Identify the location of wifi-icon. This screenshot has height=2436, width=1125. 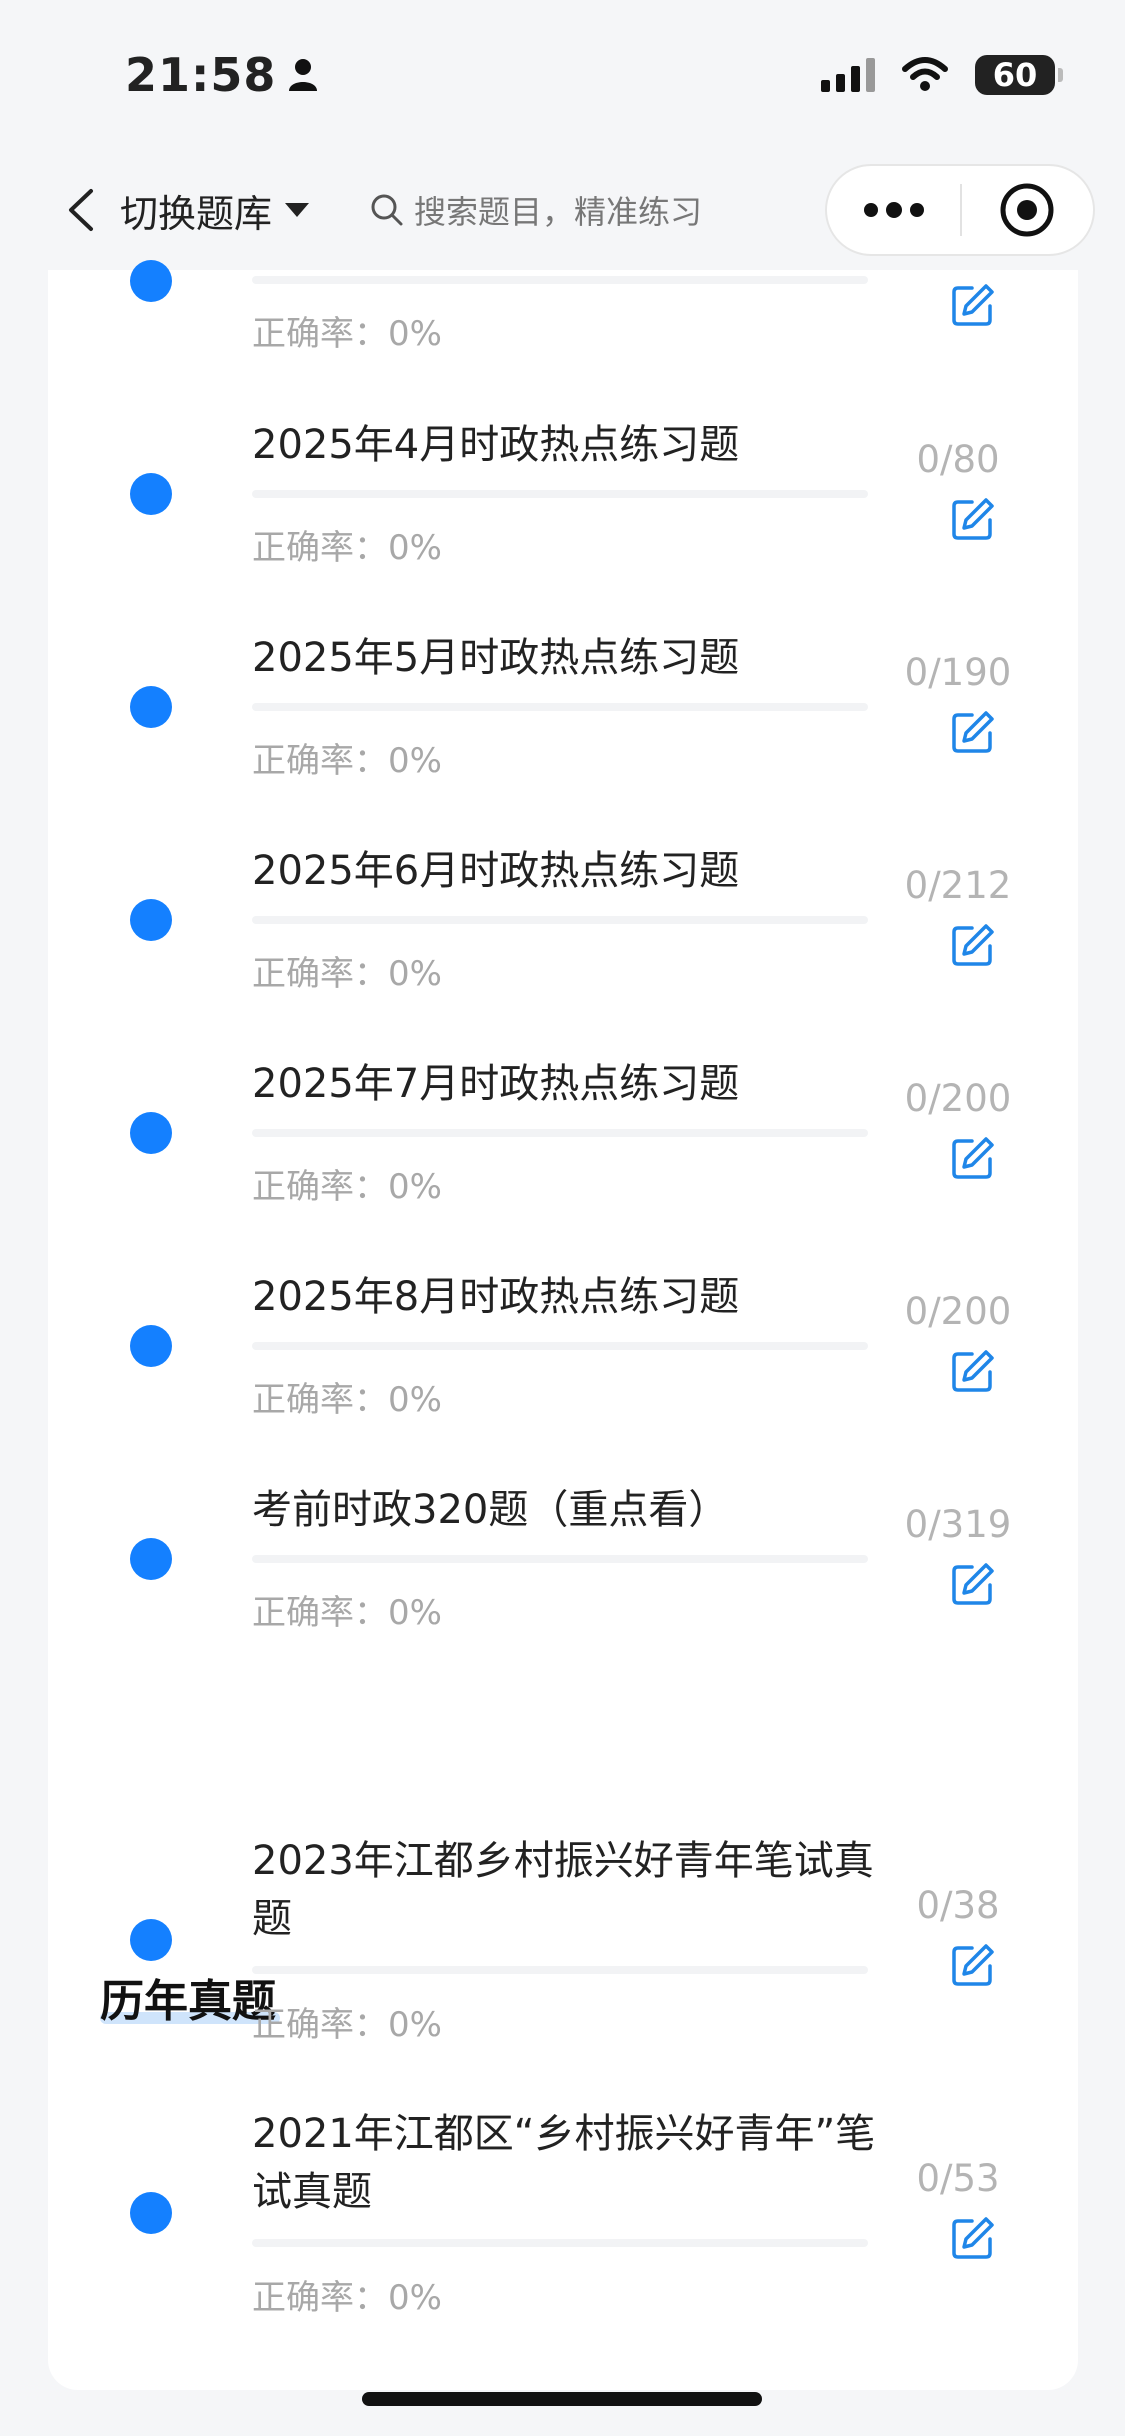
(925, 74).